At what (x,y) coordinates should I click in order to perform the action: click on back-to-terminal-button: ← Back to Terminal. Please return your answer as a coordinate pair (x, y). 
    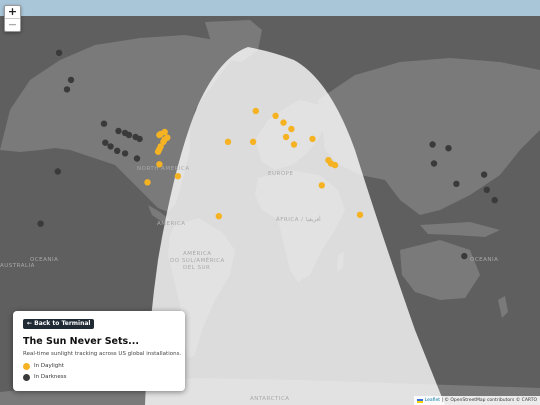
    Looking at the image, I should click on (59, 324).